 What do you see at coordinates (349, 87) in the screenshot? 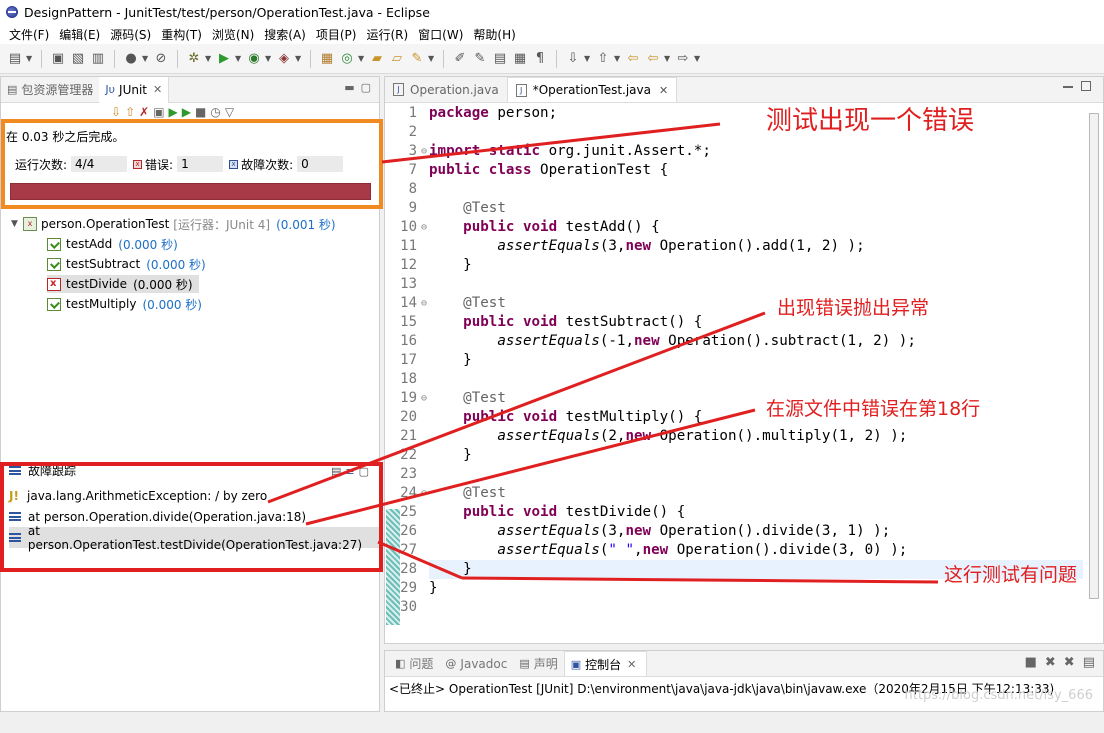
I see `minimize-icon: ▬` at bounding box center [349, 87].